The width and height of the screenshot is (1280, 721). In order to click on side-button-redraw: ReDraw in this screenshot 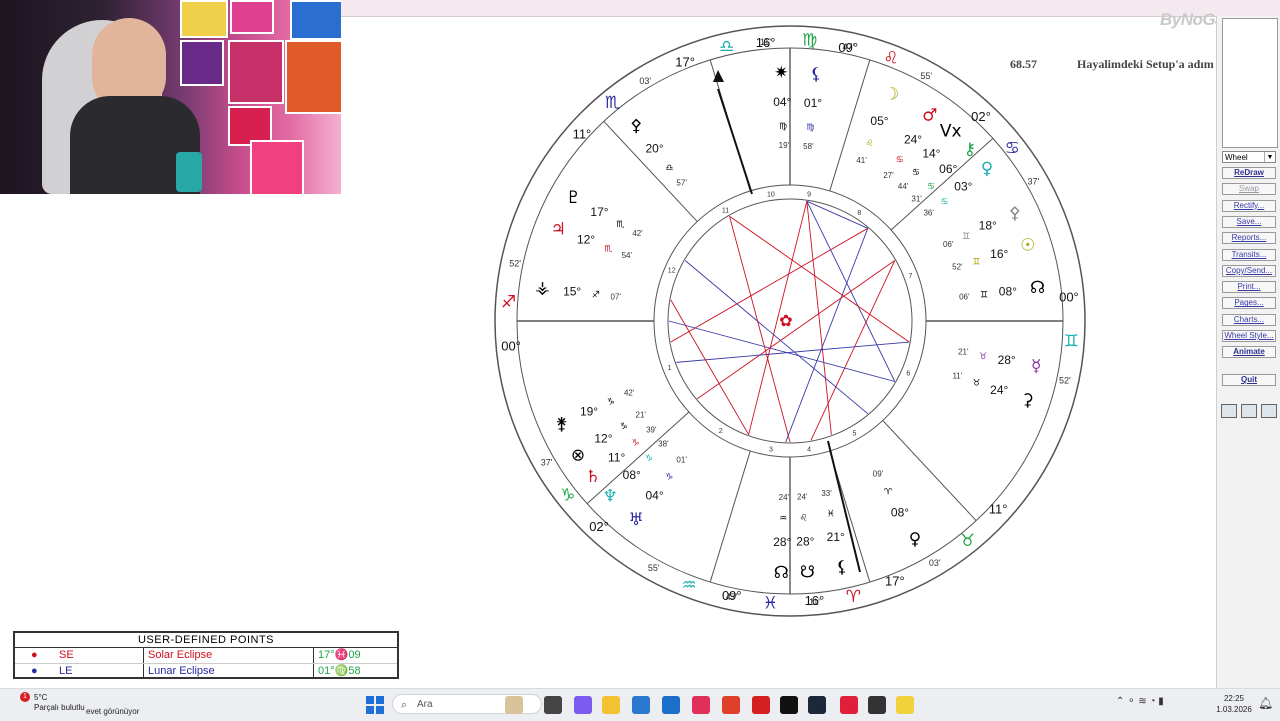, I will do `click(1249, 173)`.